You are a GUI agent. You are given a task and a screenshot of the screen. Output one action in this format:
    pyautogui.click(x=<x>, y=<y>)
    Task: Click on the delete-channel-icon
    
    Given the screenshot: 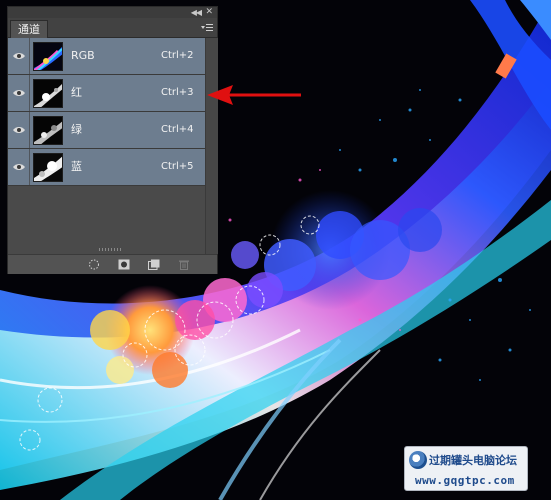 What is the action you would take?
    pyautogui.click(x=184, y=264)
    